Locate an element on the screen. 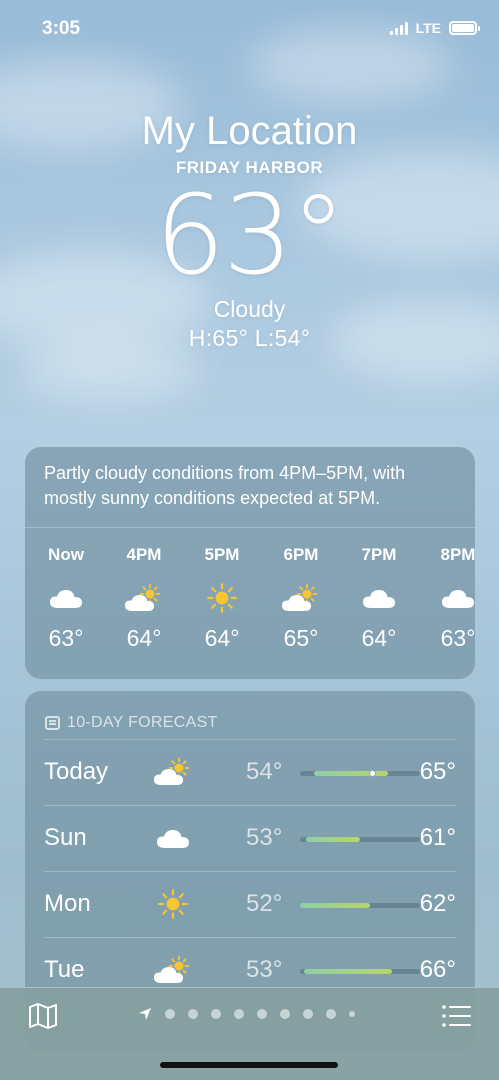 This screenshot has width=499, height=1080. hour-item: Now 63° is located at coordinates (66, 597).